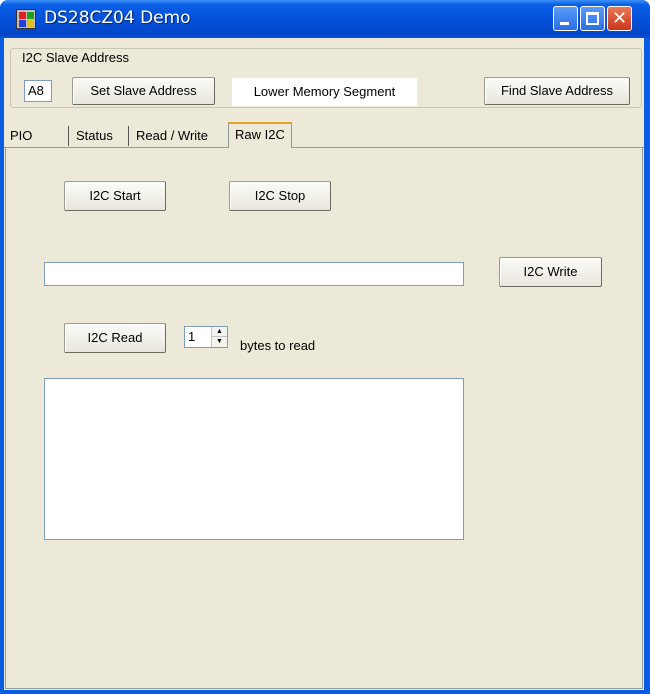 The image size is (650, 694). I want to click on stepper-buttons: ▲ ▼, so click(219, 337).